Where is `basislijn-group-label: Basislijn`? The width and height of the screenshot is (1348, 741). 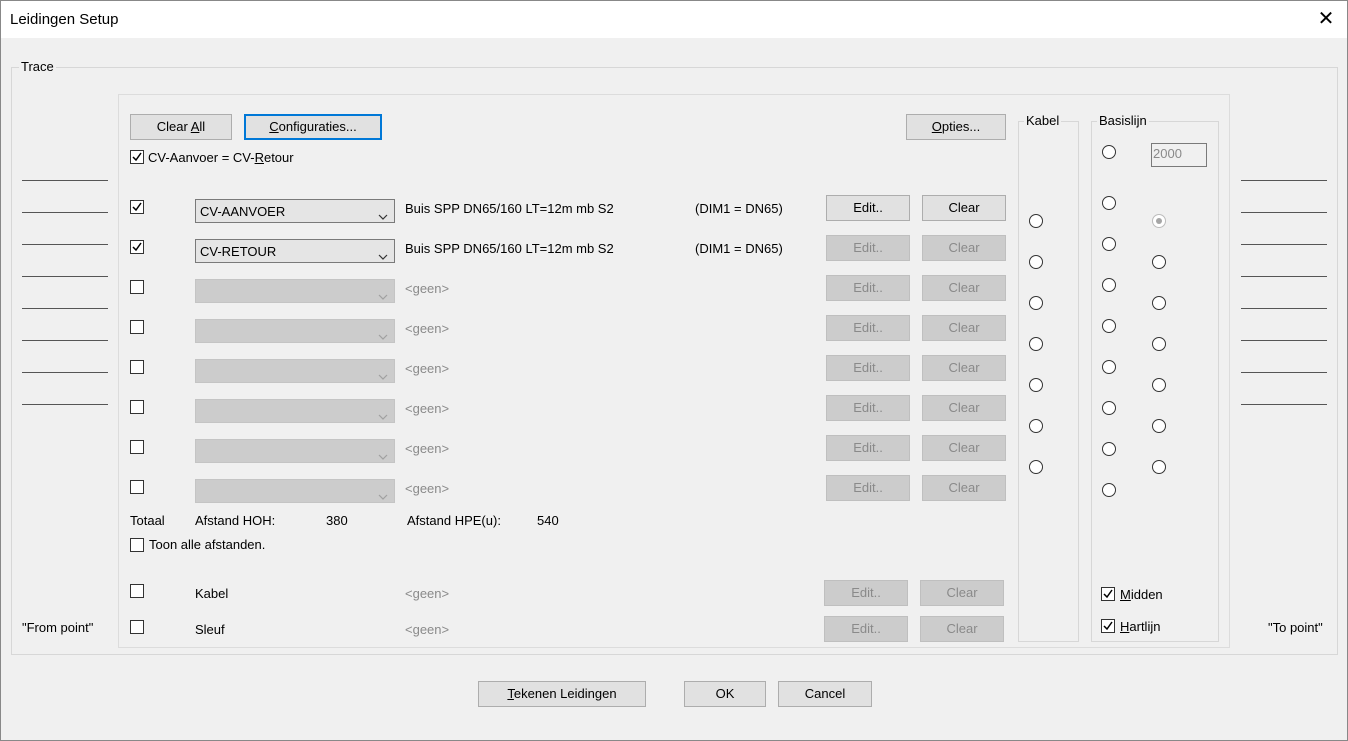
basislijn-group-label: Basislijn is located at coordinates (1123, 120).